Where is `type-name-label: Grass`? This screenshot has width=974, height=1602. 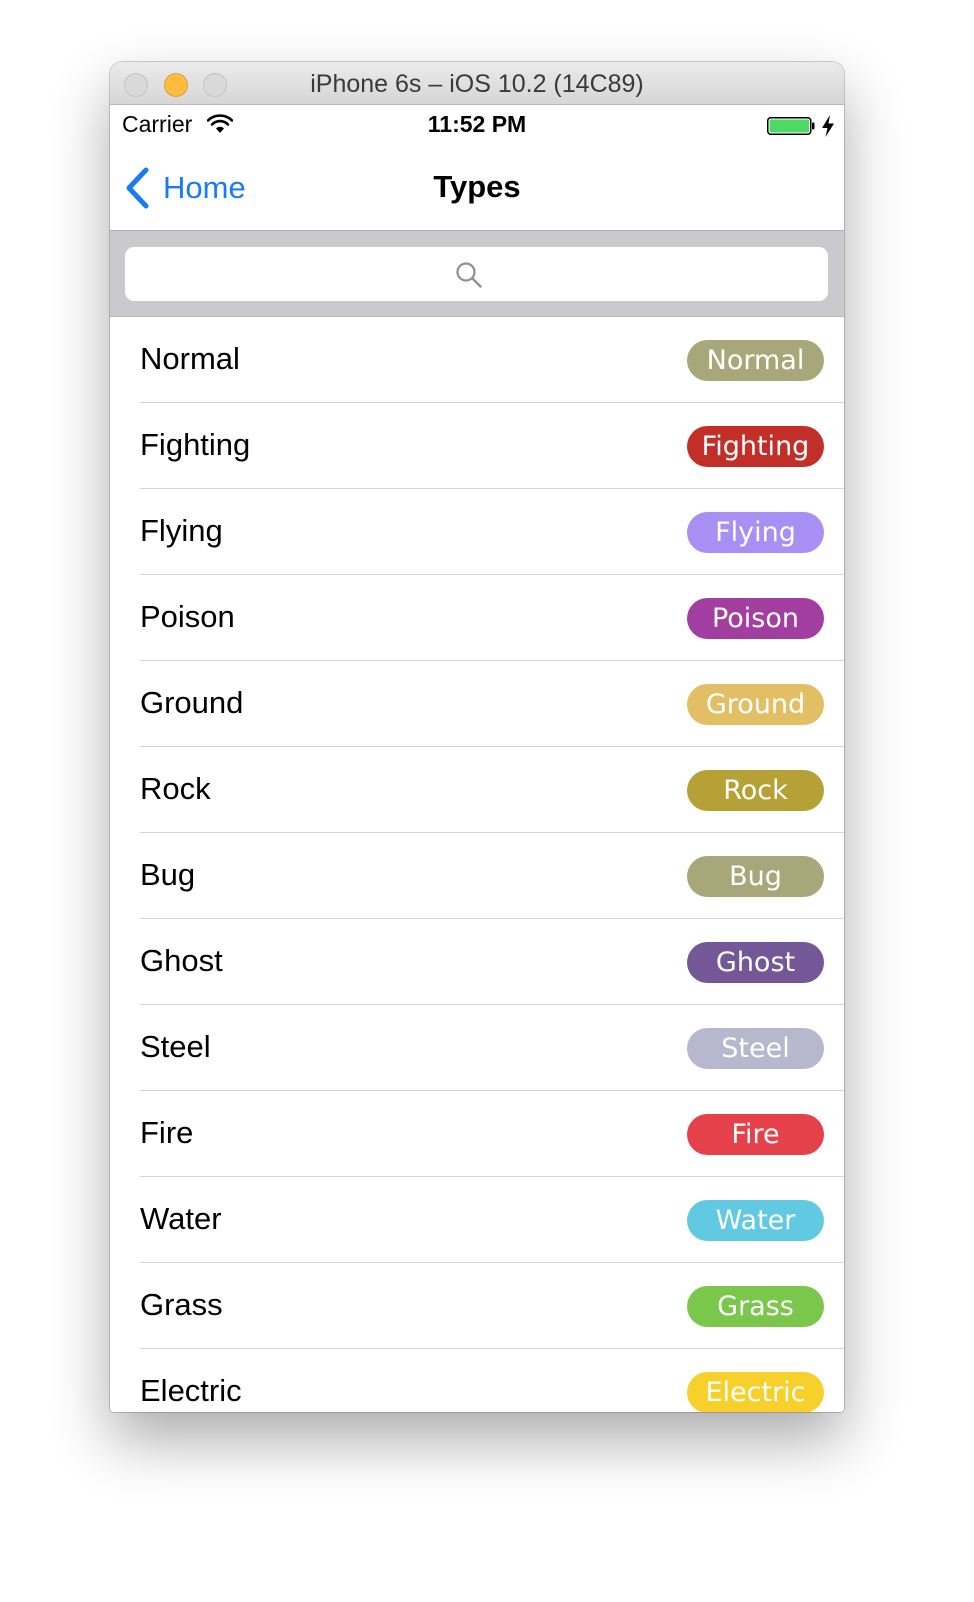
type-name-label: Grass is located at coordinates (181, 1304).